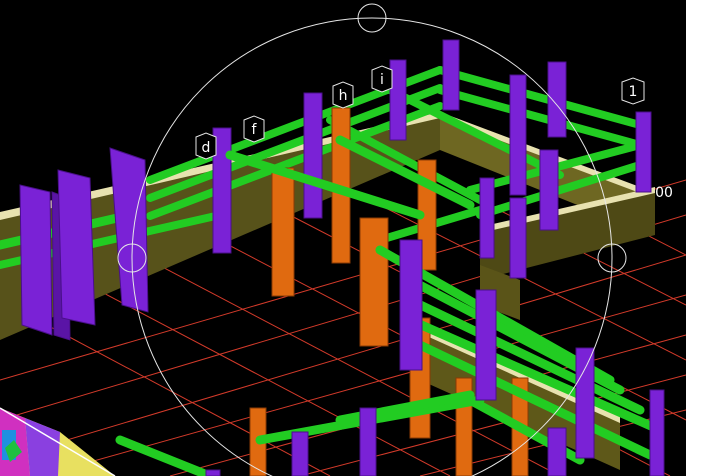 This screenshot has width=714, height=476. Describe the element at coordinates (633, 92) in the screenshot. I see `grid-label-1: 1` at that location.